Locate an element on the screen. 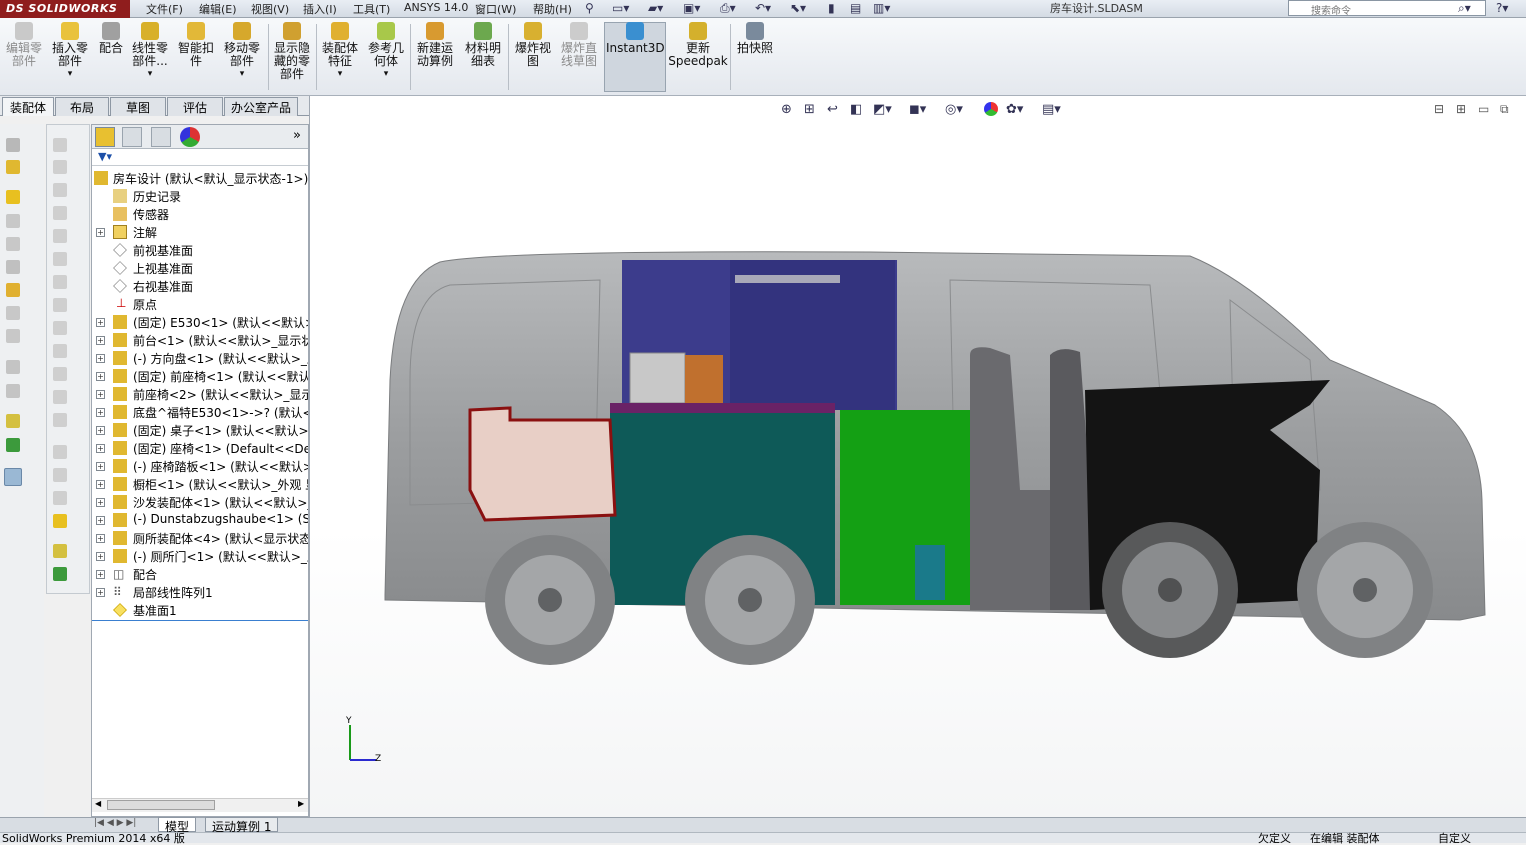 Image resolution: width=1526 pixels, height=845 pixels. tree-item-component: + 前座椅<2> (默认<<默认>_显示 is located at coordinates (200, 394).